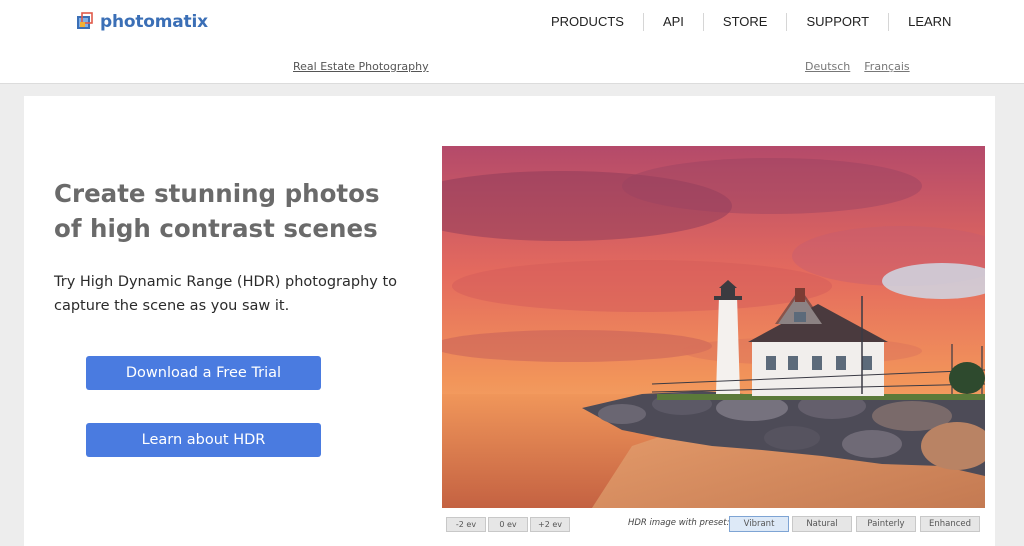  Describe the element at coordinates (950, 524) in the screenshot. I see `preset-enhanced-button: Enhanced` at that location.